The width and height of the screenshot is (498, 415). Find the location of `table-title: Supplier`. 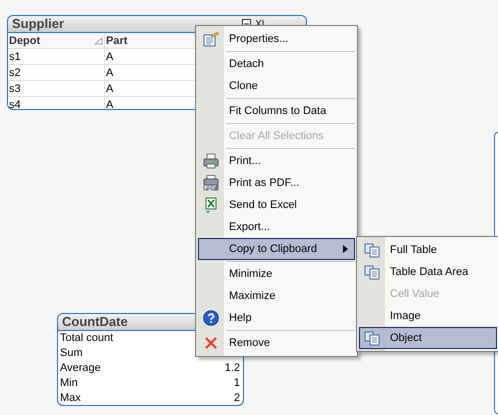

table-title: Supplier is located at coordinates (37, 23).